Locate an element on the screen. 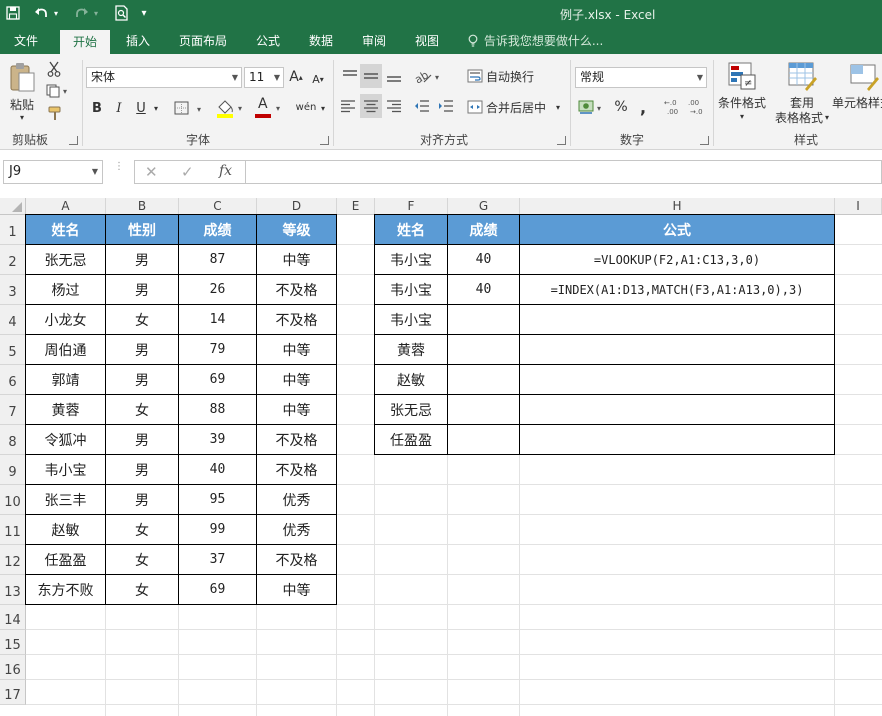  table2-header-cell: 姓名 is located at coordinates (411, 229).